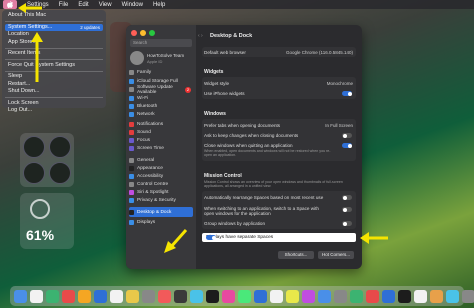 The height and width of the screenshot is (308, 474). Describe the element at coordinates (54, 66) in the screenshot. I see `apple-menu-item: Force Quit System Settings` at that location.